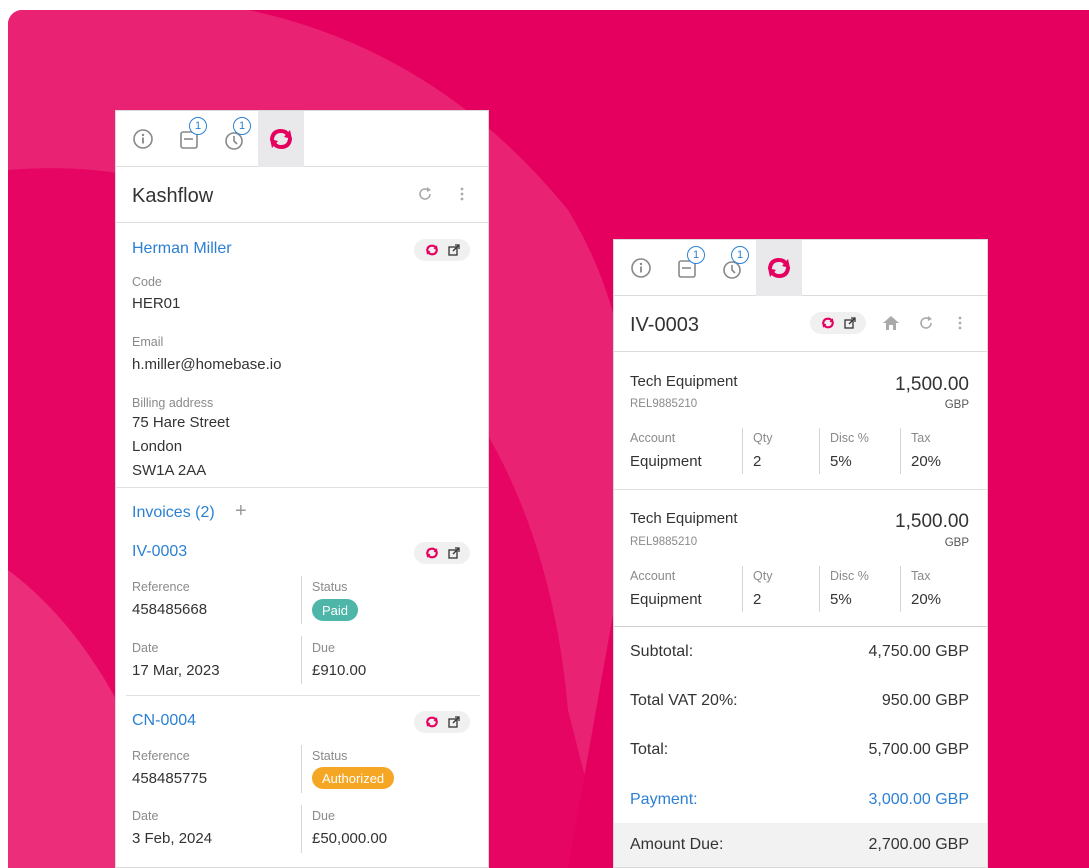  What do you see at coordinates (740, 255) in the screenshot?
I see `activity-badge: 1` at bounding box center [740, 255].